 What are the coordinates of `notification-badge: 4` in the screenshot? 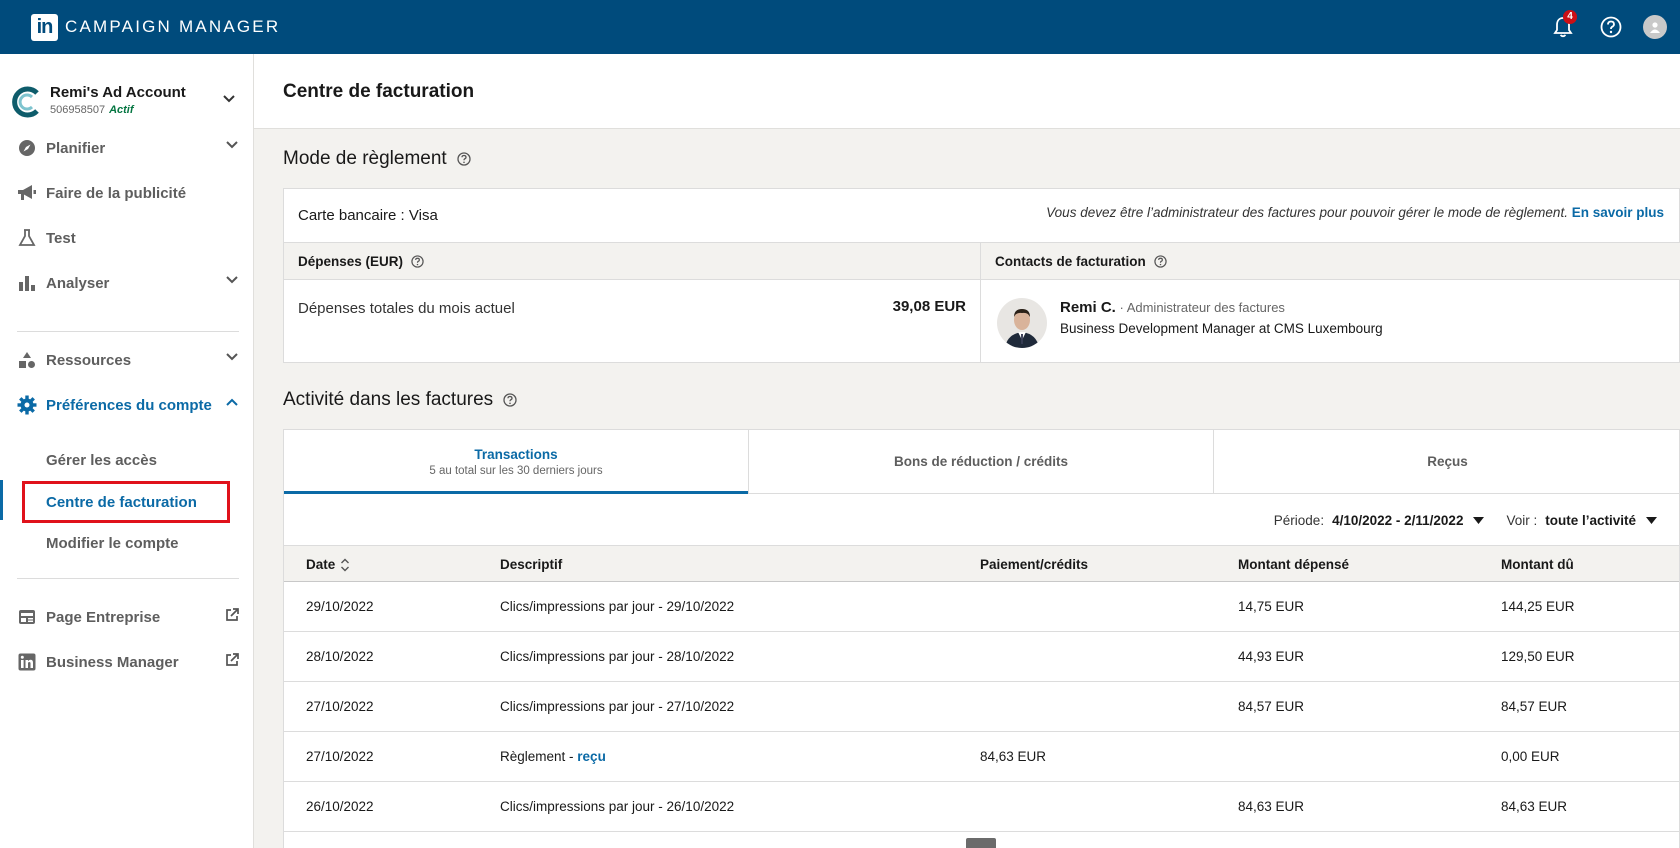 It's located at (1570, 17).